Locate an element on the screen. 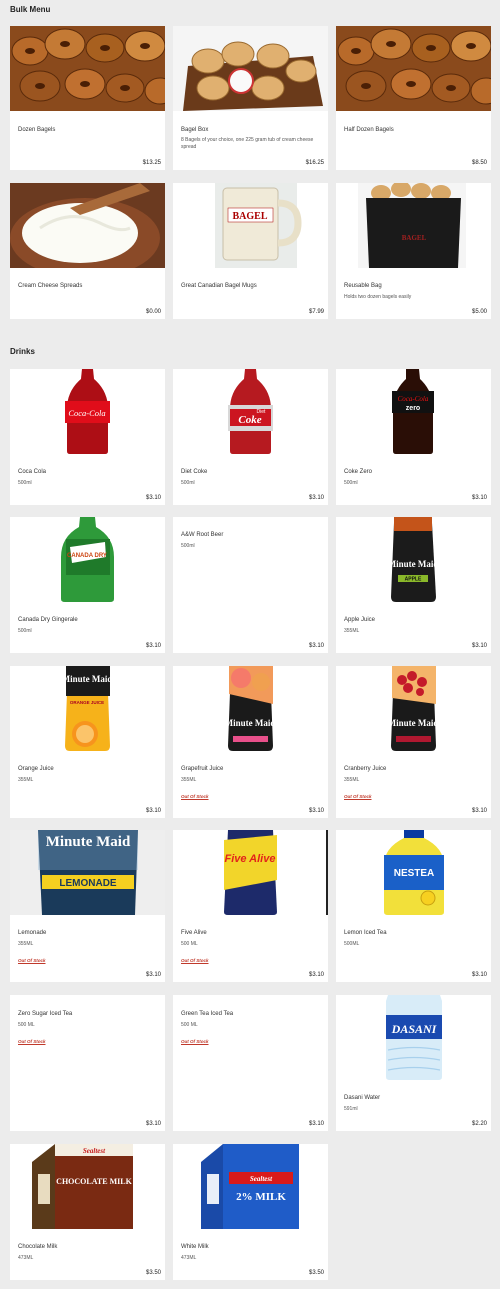 The width and height of the screenshot is (500, 1289). coke-logo-text: Coca-Cola is located at coordinates (86, 413).